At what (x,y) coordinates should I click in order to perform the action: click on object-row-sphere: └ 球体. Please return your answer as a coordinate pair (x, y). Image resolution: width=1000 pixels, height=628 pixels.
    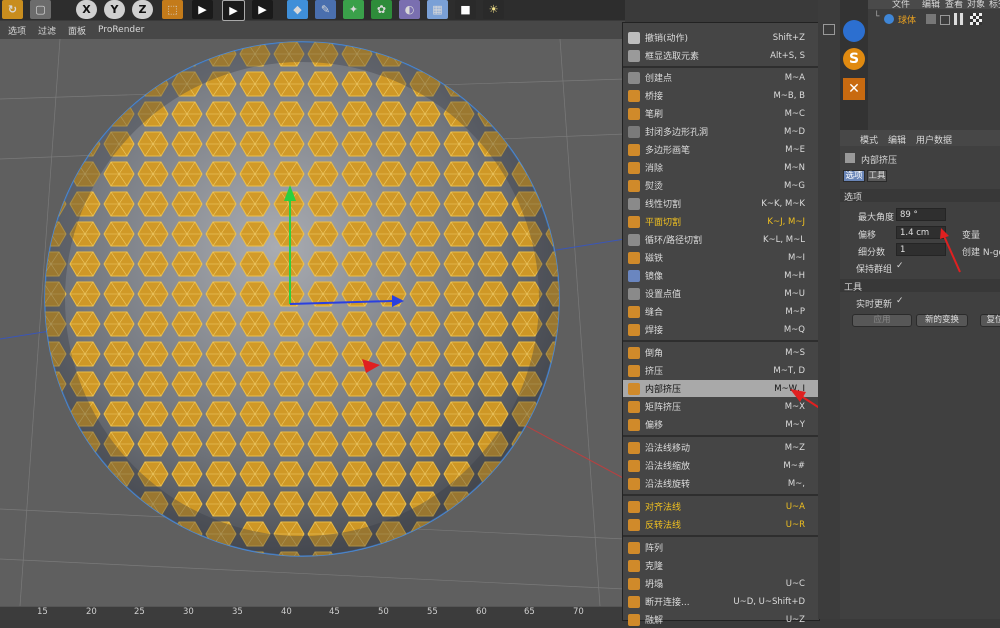
    Looking at the image, I should click on (937, 19).